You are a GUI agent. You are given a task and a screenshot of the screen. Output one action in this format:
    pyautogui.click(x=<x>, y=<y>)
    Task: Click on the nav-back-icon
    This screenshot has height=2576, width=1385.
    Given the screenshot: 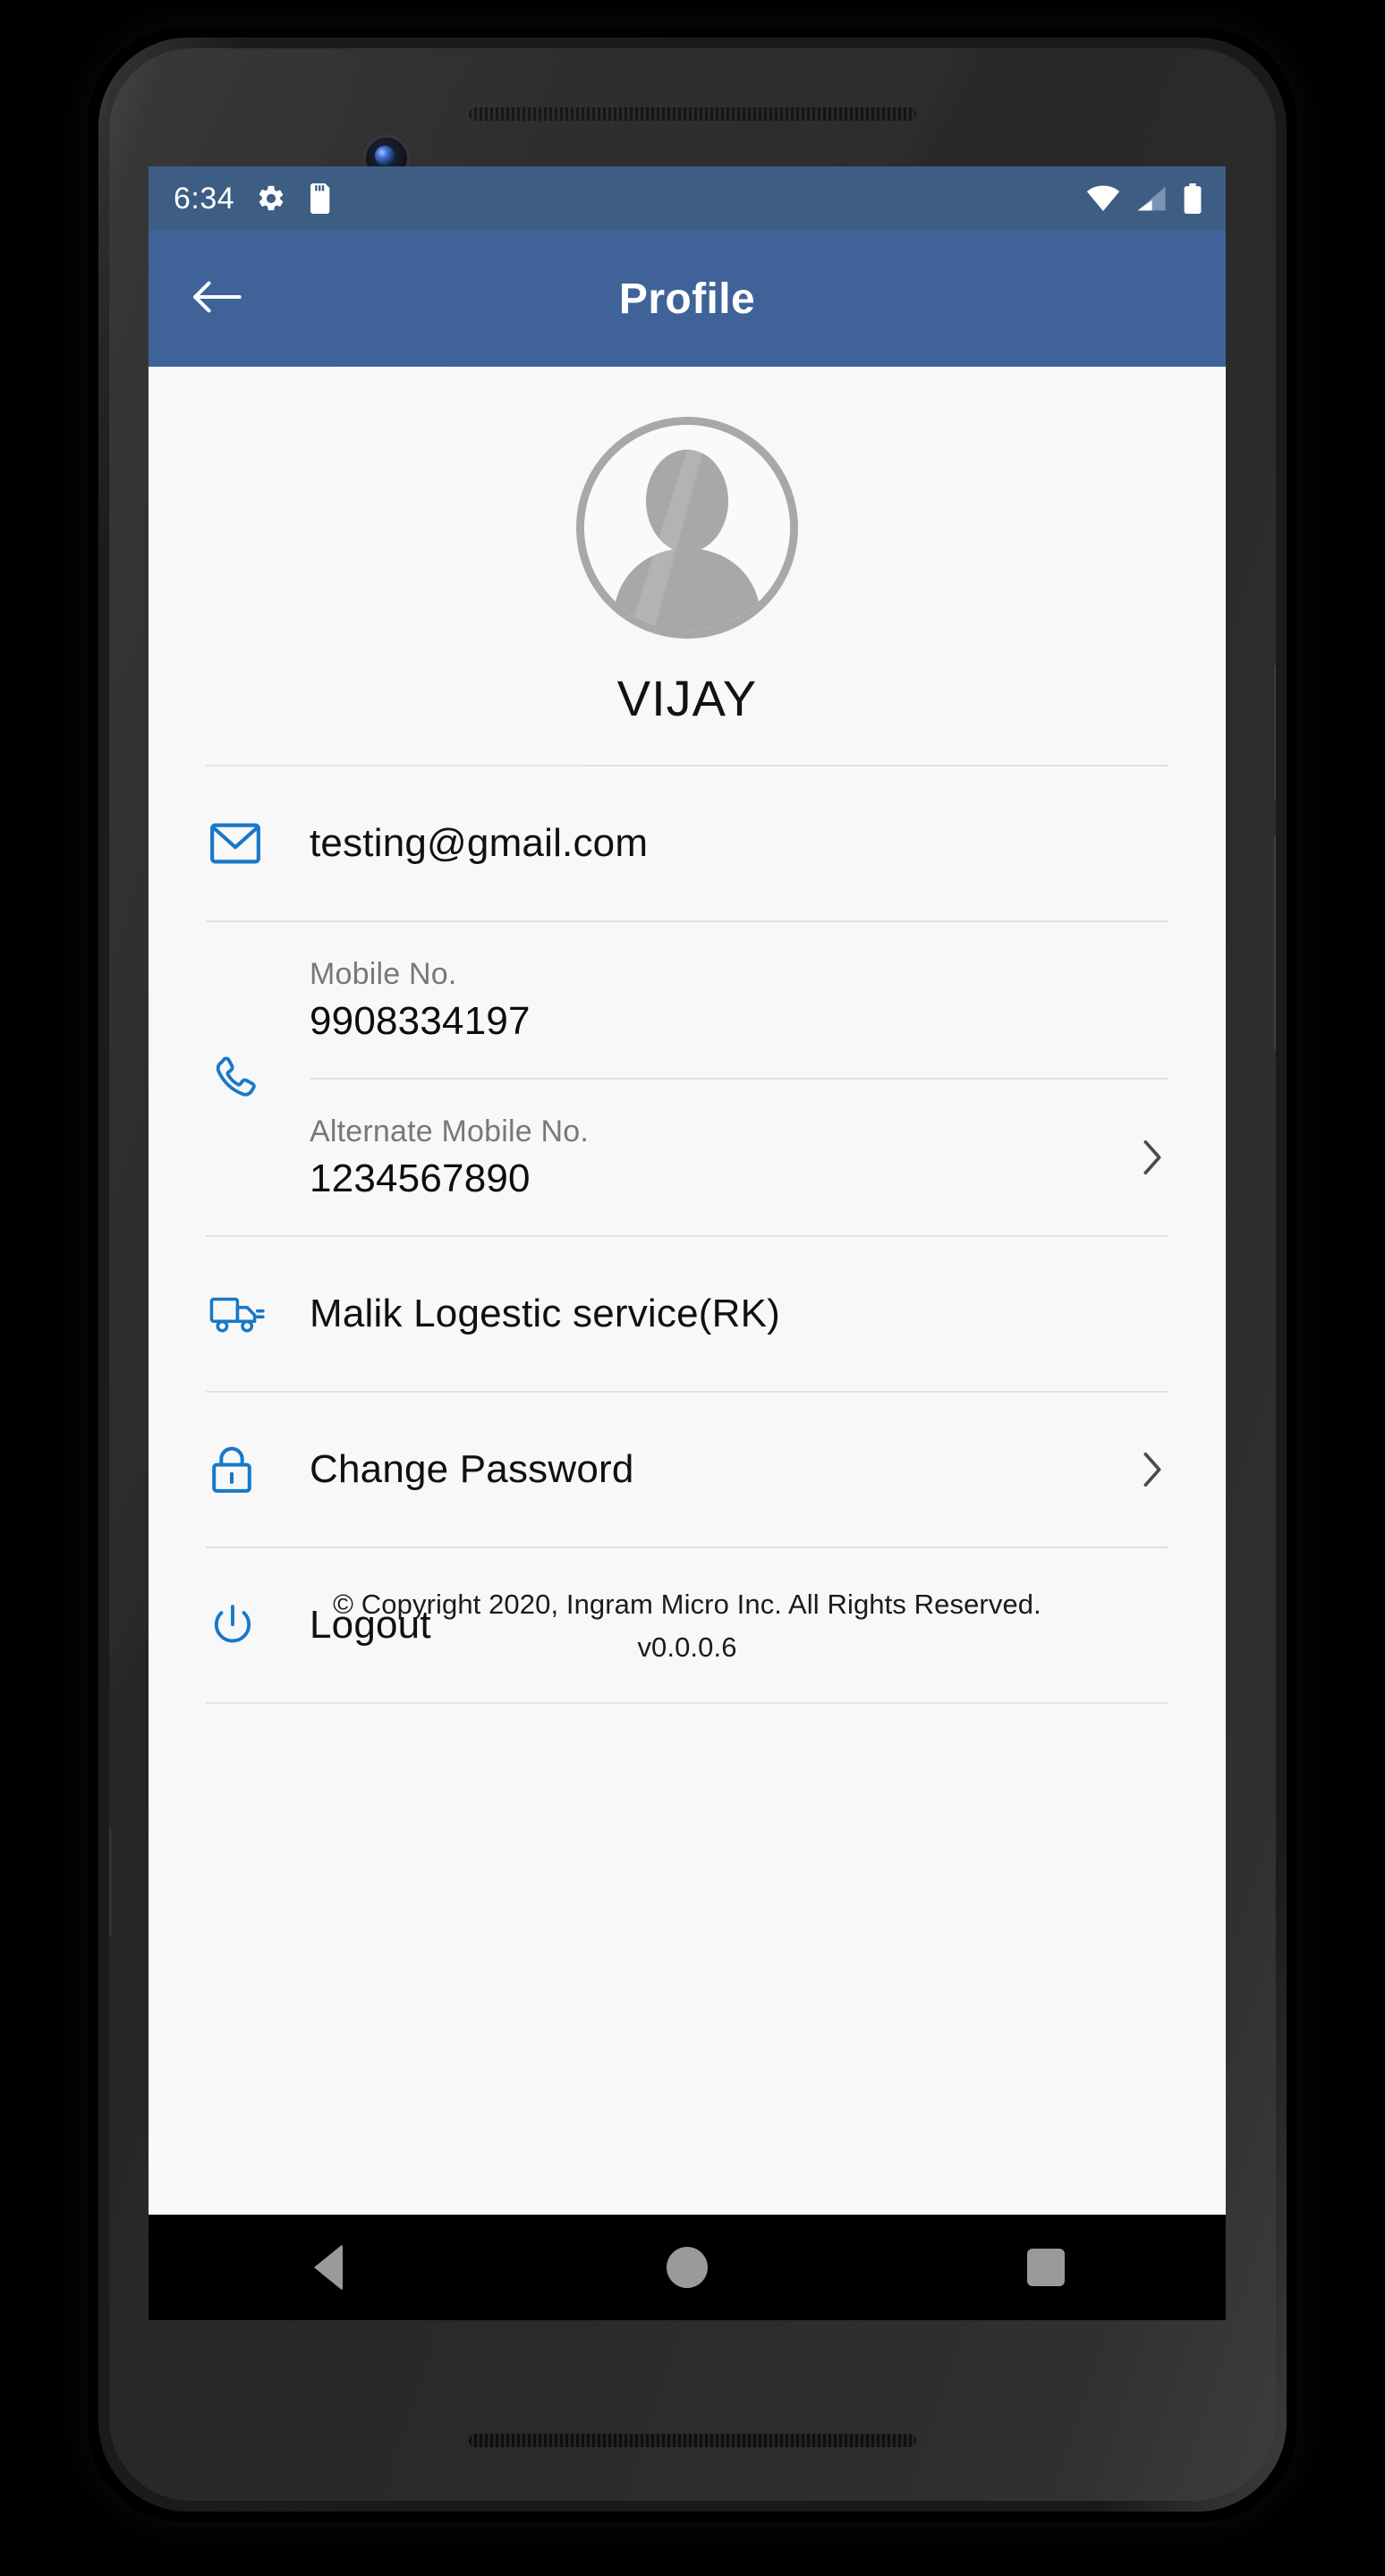 What is the action you would take?
    pyautogui.click(x=328, y=2267)
    